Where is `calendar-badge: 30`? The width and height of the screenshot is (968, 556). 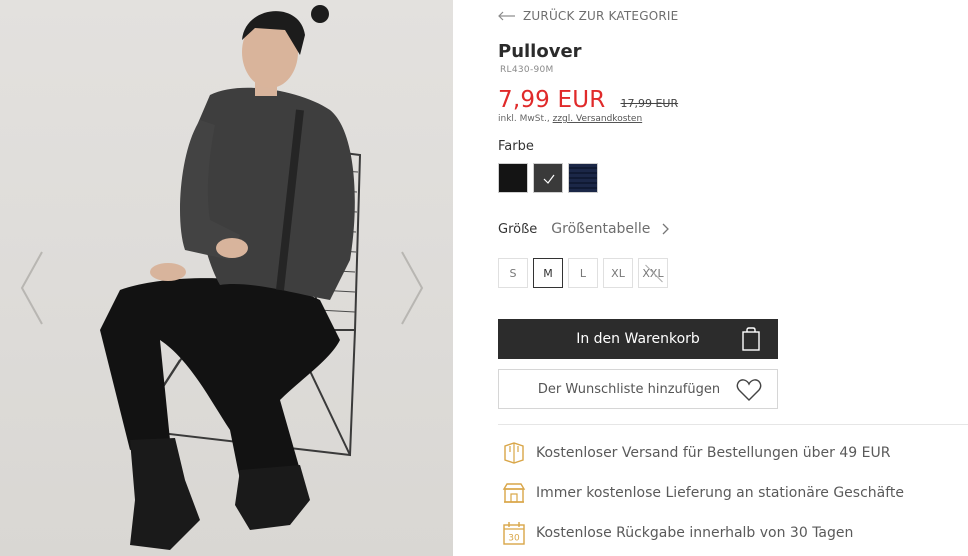 calendar-badge: 30 is located at coordinates (514, 539).